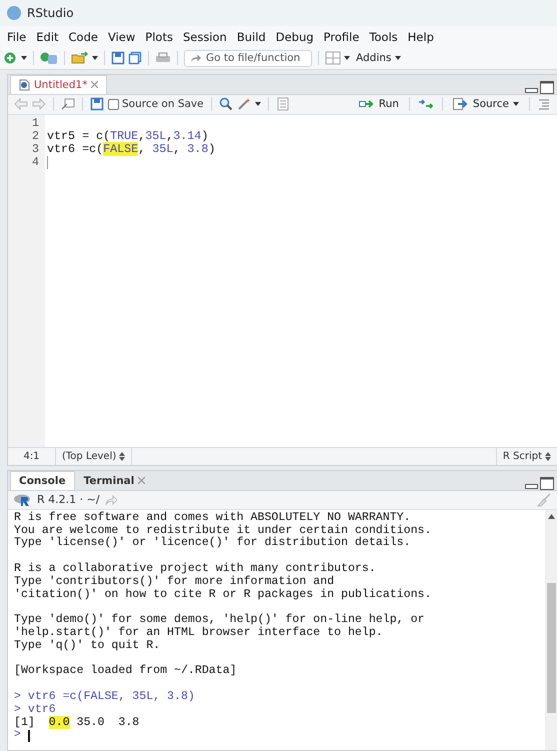 The height and width of the screenshot is (751, 557). Describe the element at coordinates (68, 104) in the screenshot. I see `new-window-icon` at that location.